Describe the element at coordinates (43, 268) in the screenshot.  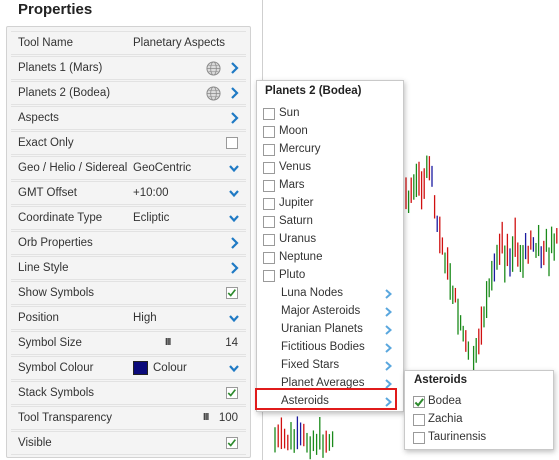
I see `row-label: Line Style` at that location.